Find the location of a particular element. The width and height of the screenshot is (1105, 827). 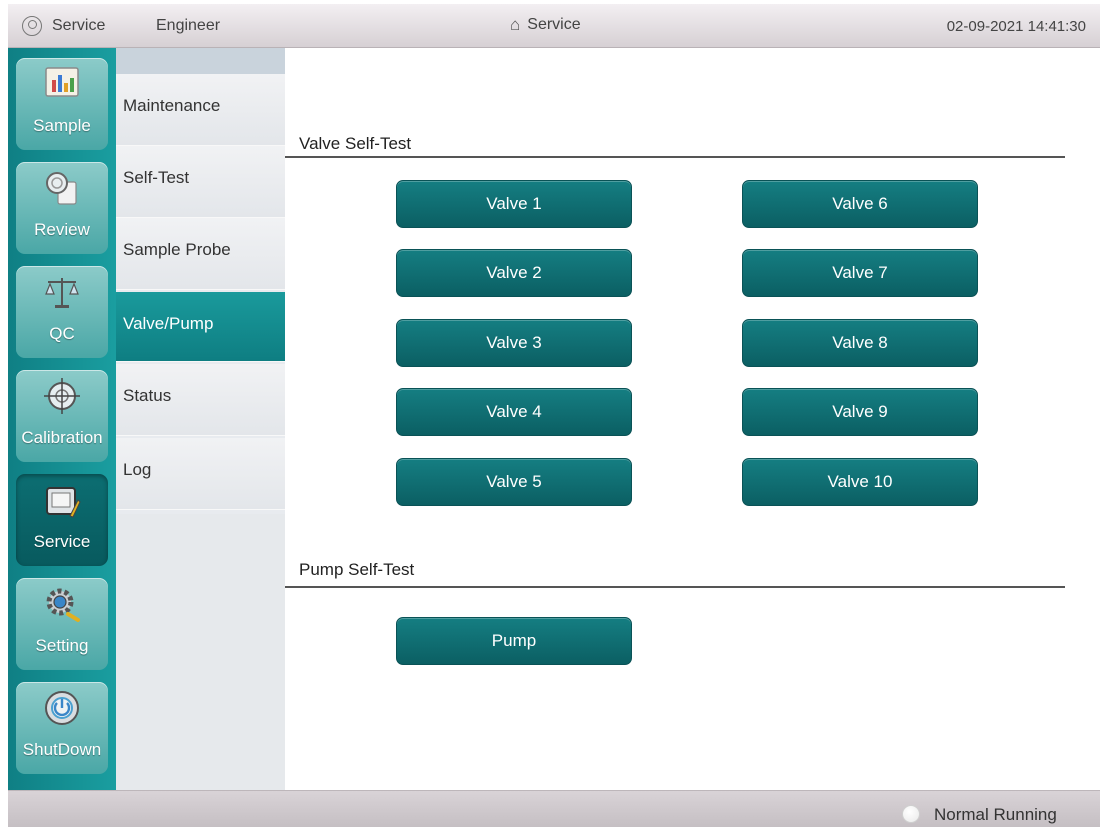

module-label: QC is located at coordinates (62, 333).